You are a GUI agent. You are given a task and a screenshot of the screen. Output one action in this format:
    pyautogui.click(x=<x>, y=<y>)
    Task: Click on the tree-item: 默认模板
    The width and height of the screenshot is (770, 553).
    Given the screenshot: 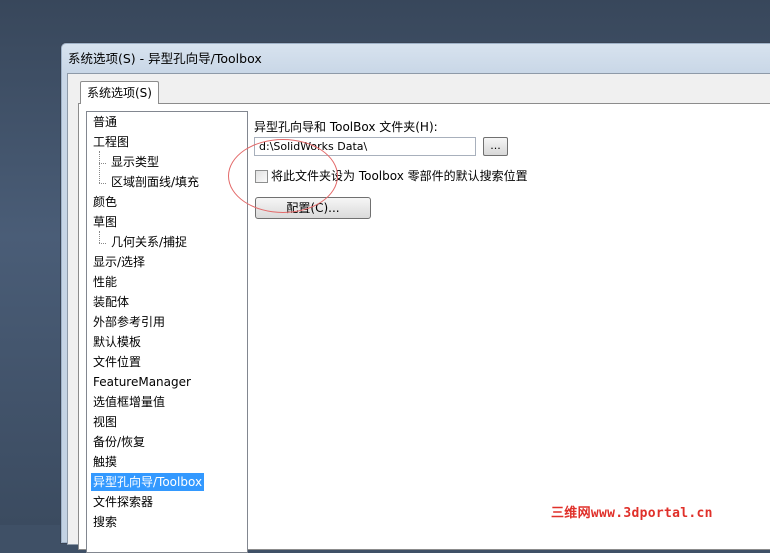 What is the action you would take?
    pyautogui.click(x=117, y=342)
    